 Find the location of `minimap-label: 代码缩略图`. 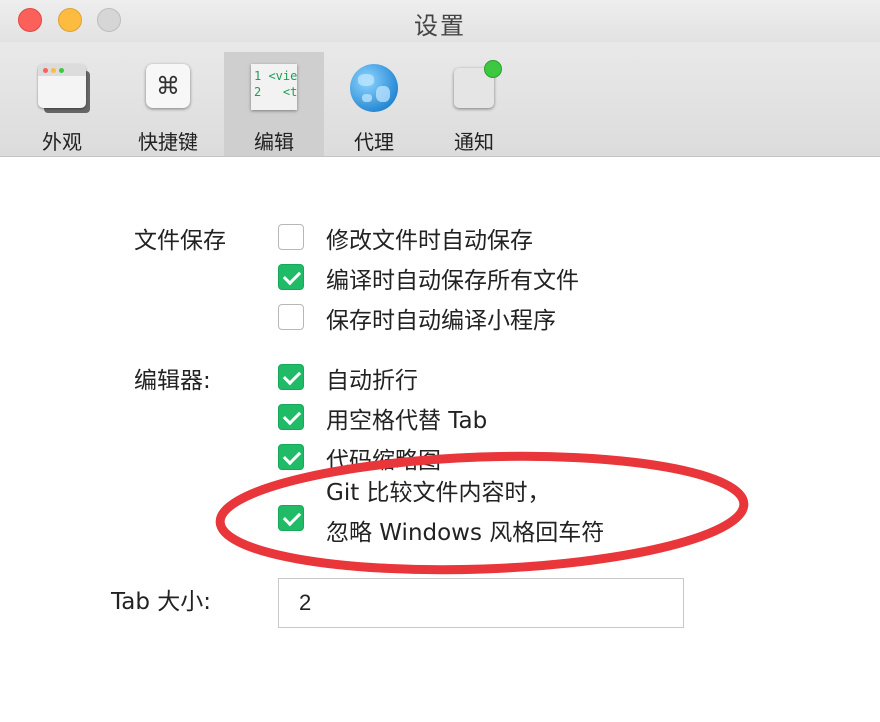

minimap-label: 代码缩略图 is located at coordinates (383, 461).